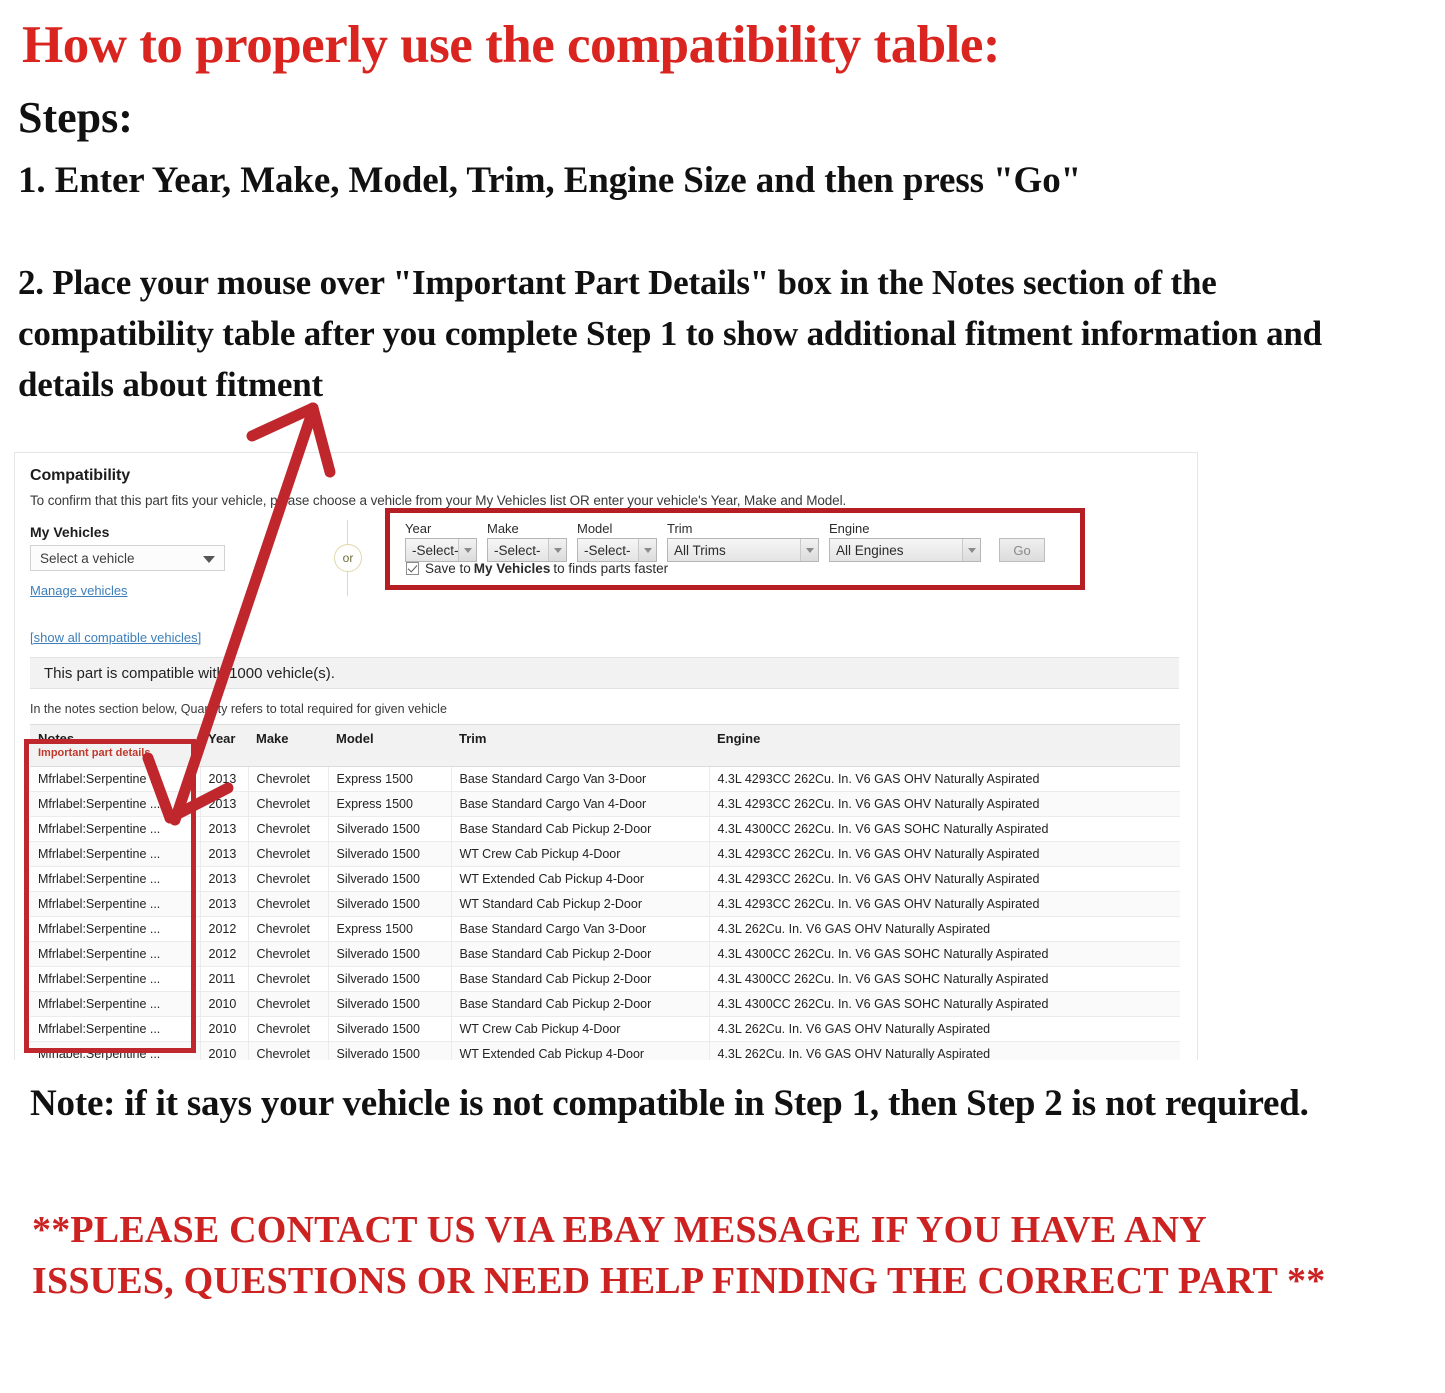 Image resolution: width=1445 pixels, height=1393 pixels. What do you see at coordinates (224, 979) in the screenshot?
I see `cell-year: 2011` at bounding box center [224, 979].